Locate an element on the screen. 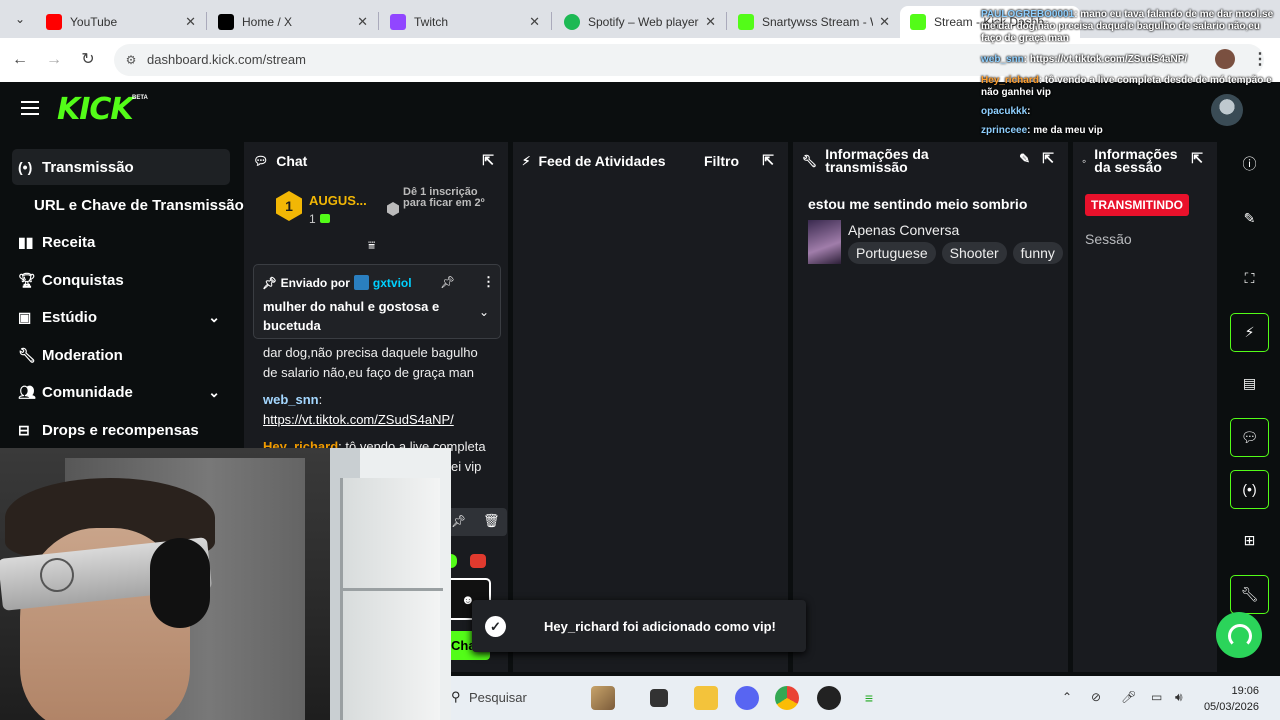 This screenshot has height=720, width=1280. kick-logo: KICK is located at coordinates (95, 109).